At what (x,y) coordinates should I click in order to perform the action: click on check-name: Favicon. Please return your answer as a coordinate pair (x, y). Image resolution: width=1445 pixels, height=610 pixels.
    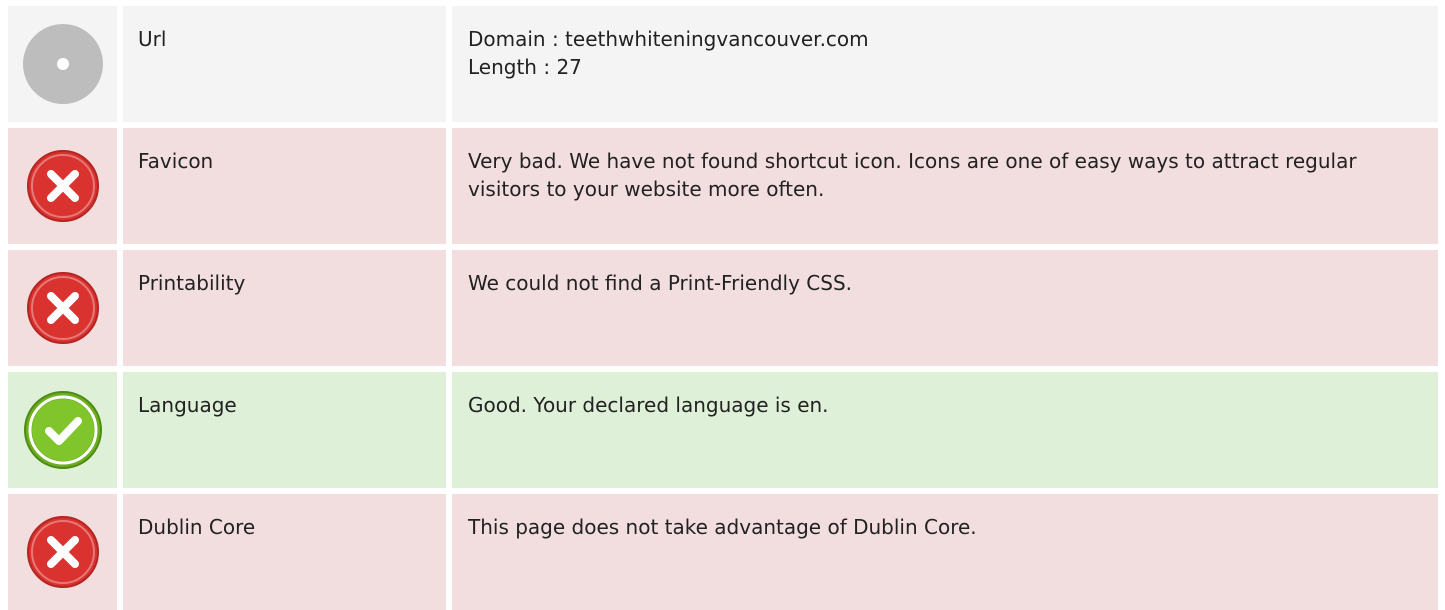
    Looking at the image, I should click on (284, 186).